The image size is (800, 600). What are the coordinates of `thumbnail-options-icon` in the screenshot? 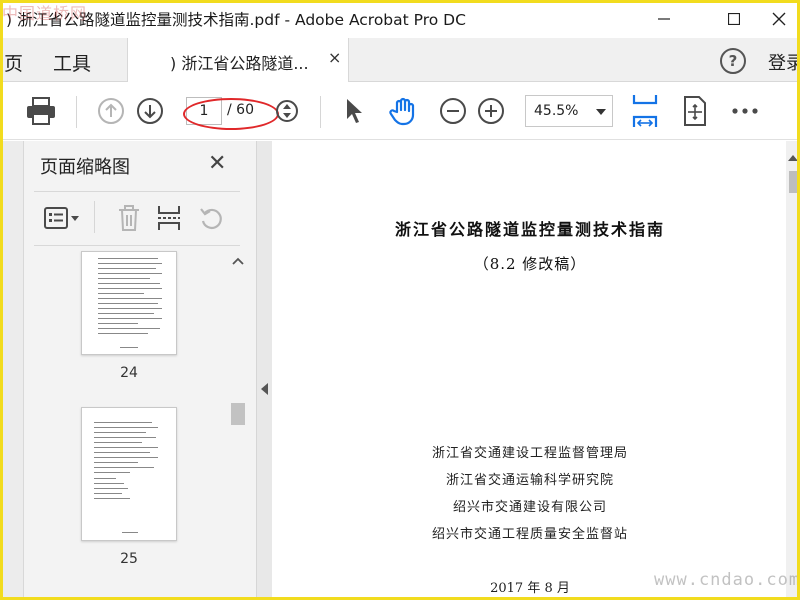 It's located at (62, 218).